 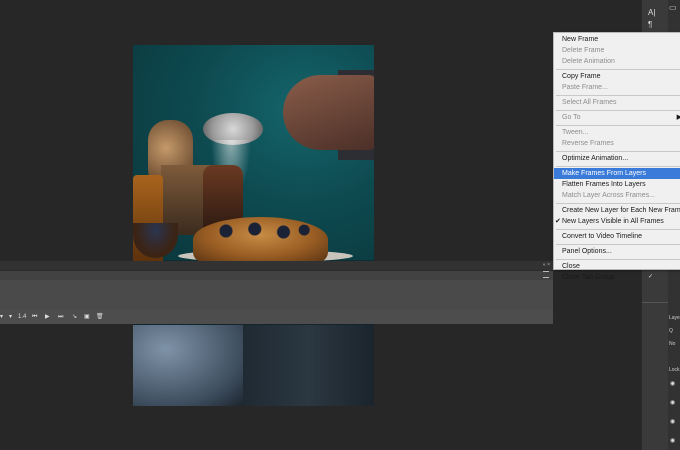 I want to click on first-frame-icon: ⏮, so click(x=34, y=317).